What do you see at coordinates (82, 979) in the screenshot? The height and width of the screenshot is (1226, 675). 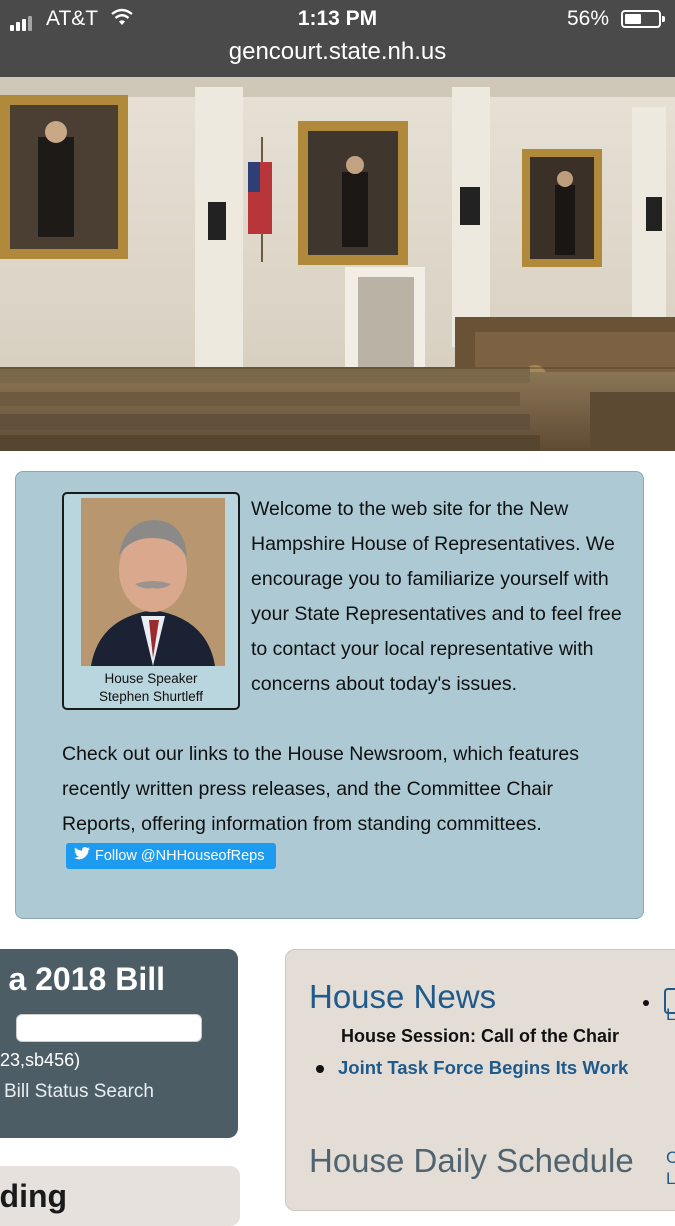 I see `find-bill-title: d a 2018 Bill` at bounding box center [82, 979].